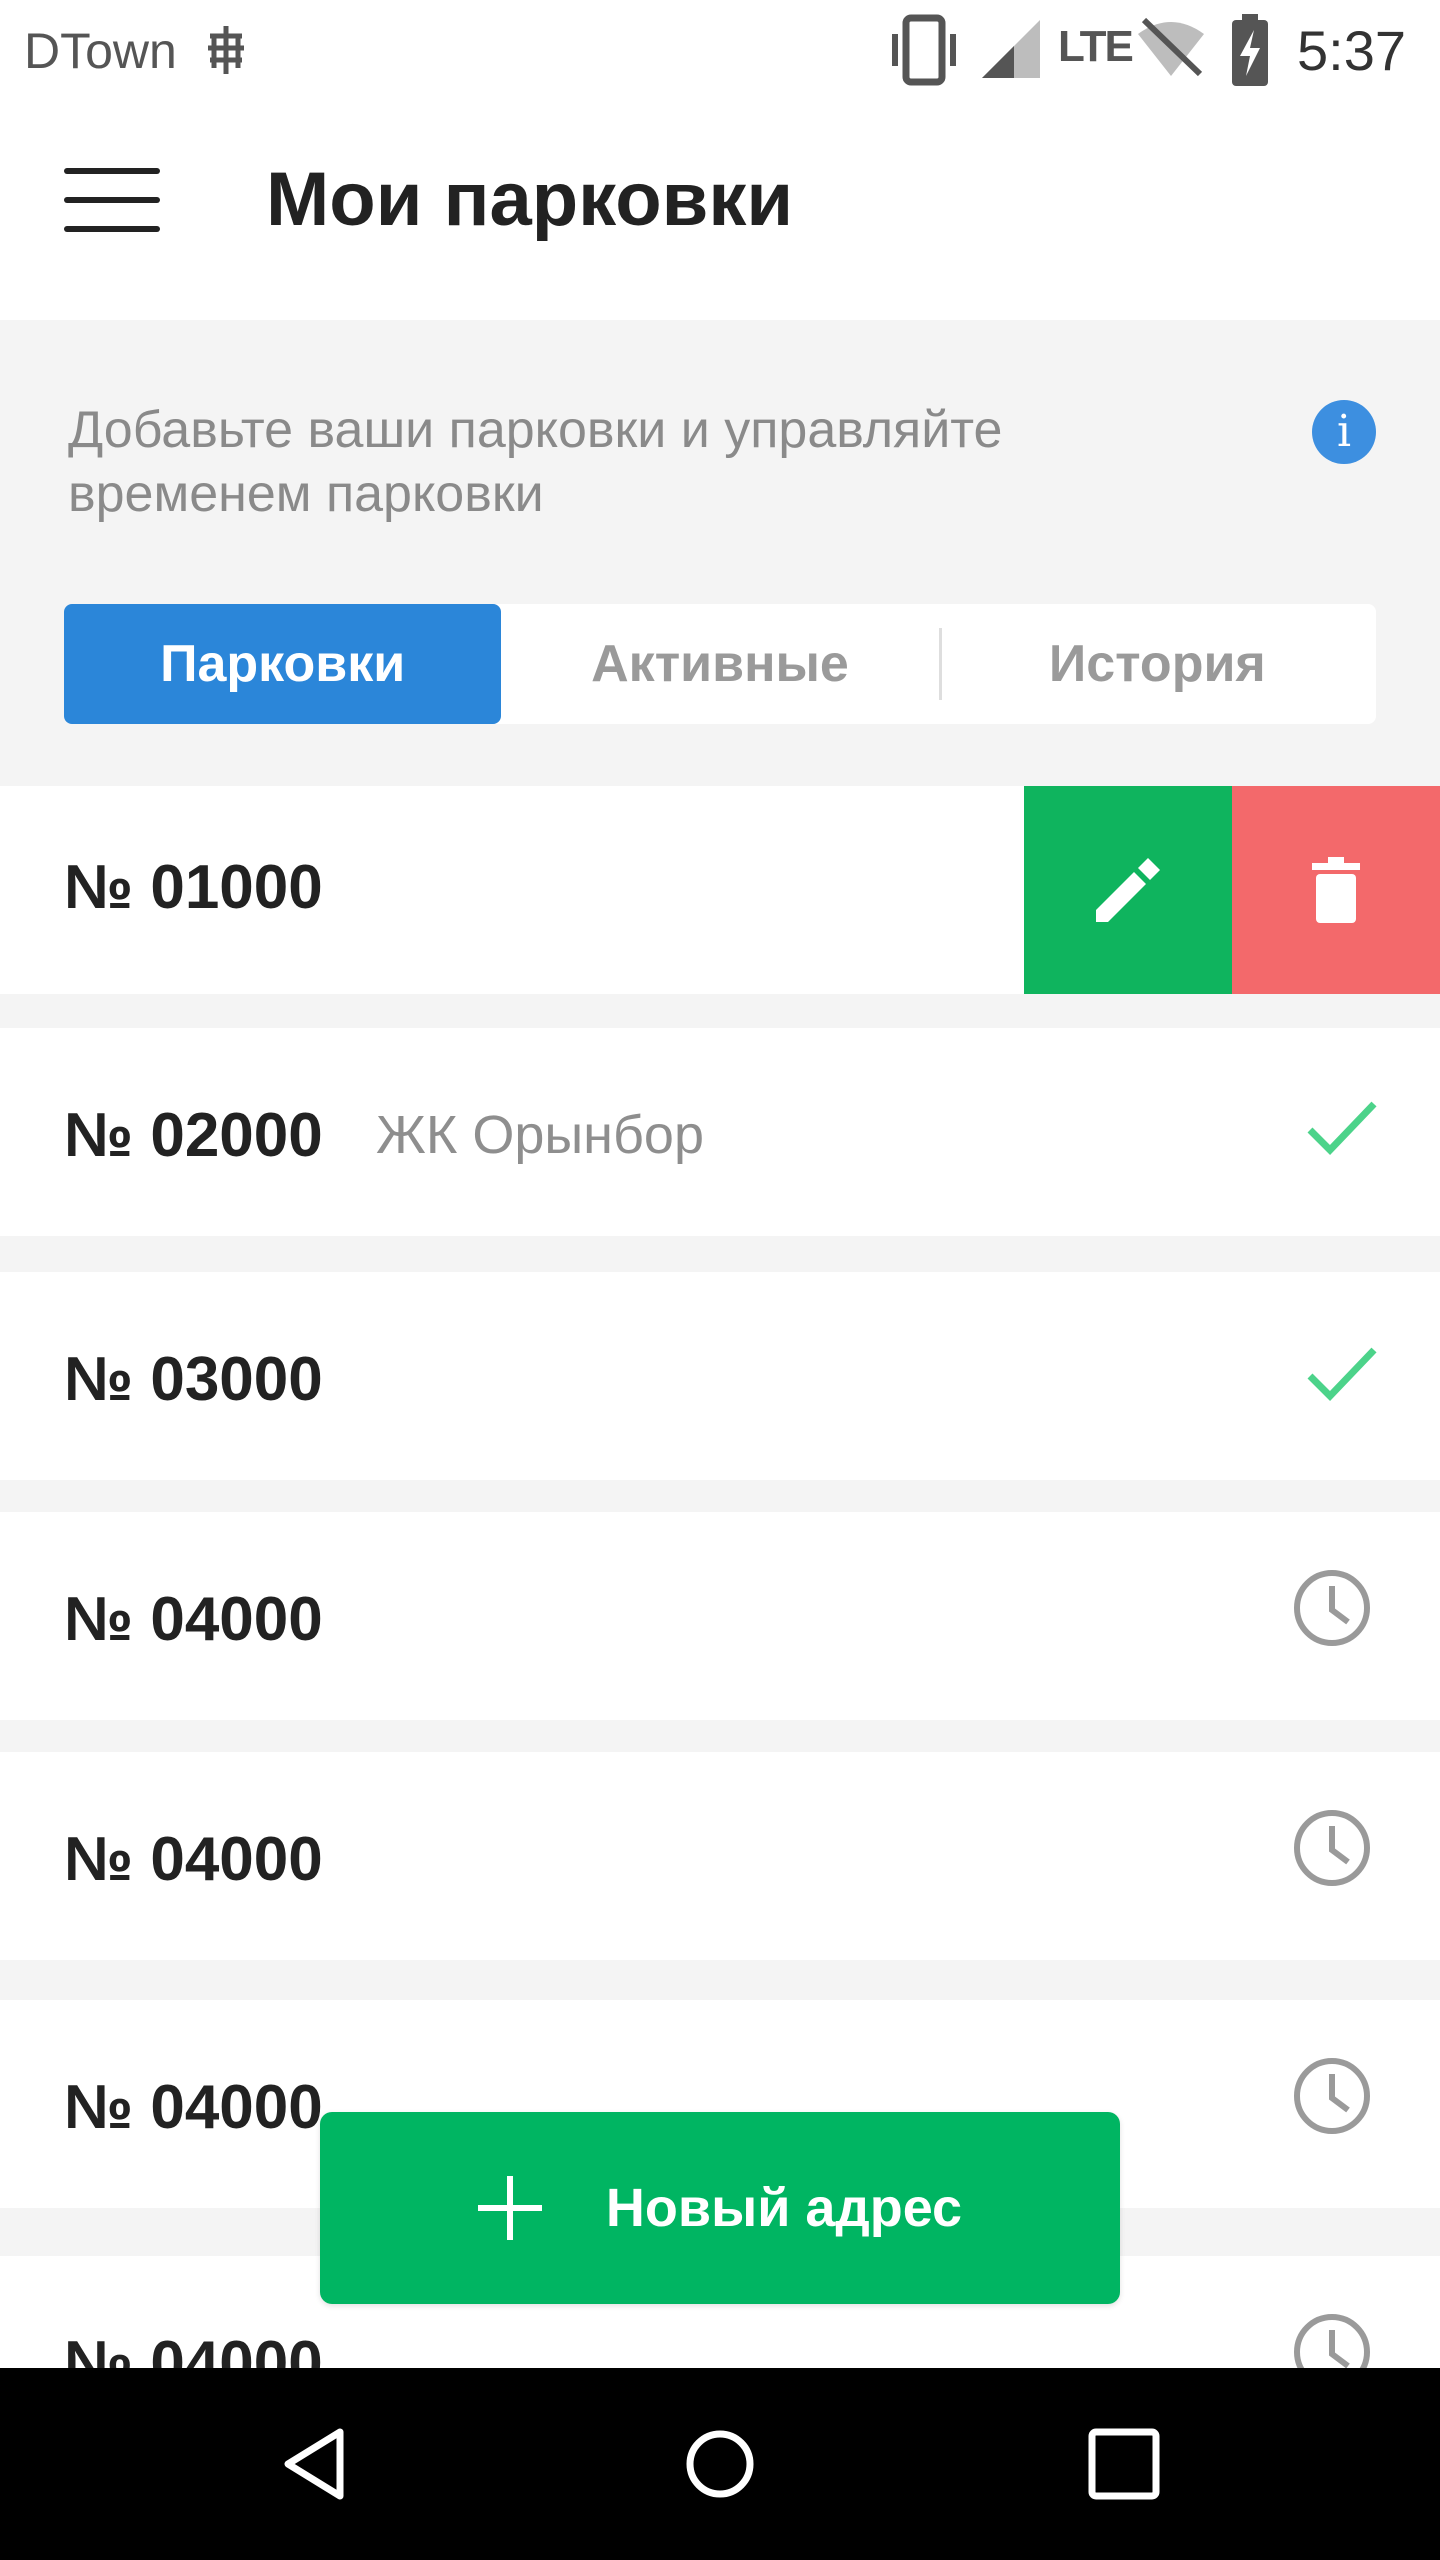 The width and height of the screenshot is (1440, 2560). Describe the element at coordinates (784, 2208) in the screenshot. I see `new-address-label: Новый адрес` at that location.